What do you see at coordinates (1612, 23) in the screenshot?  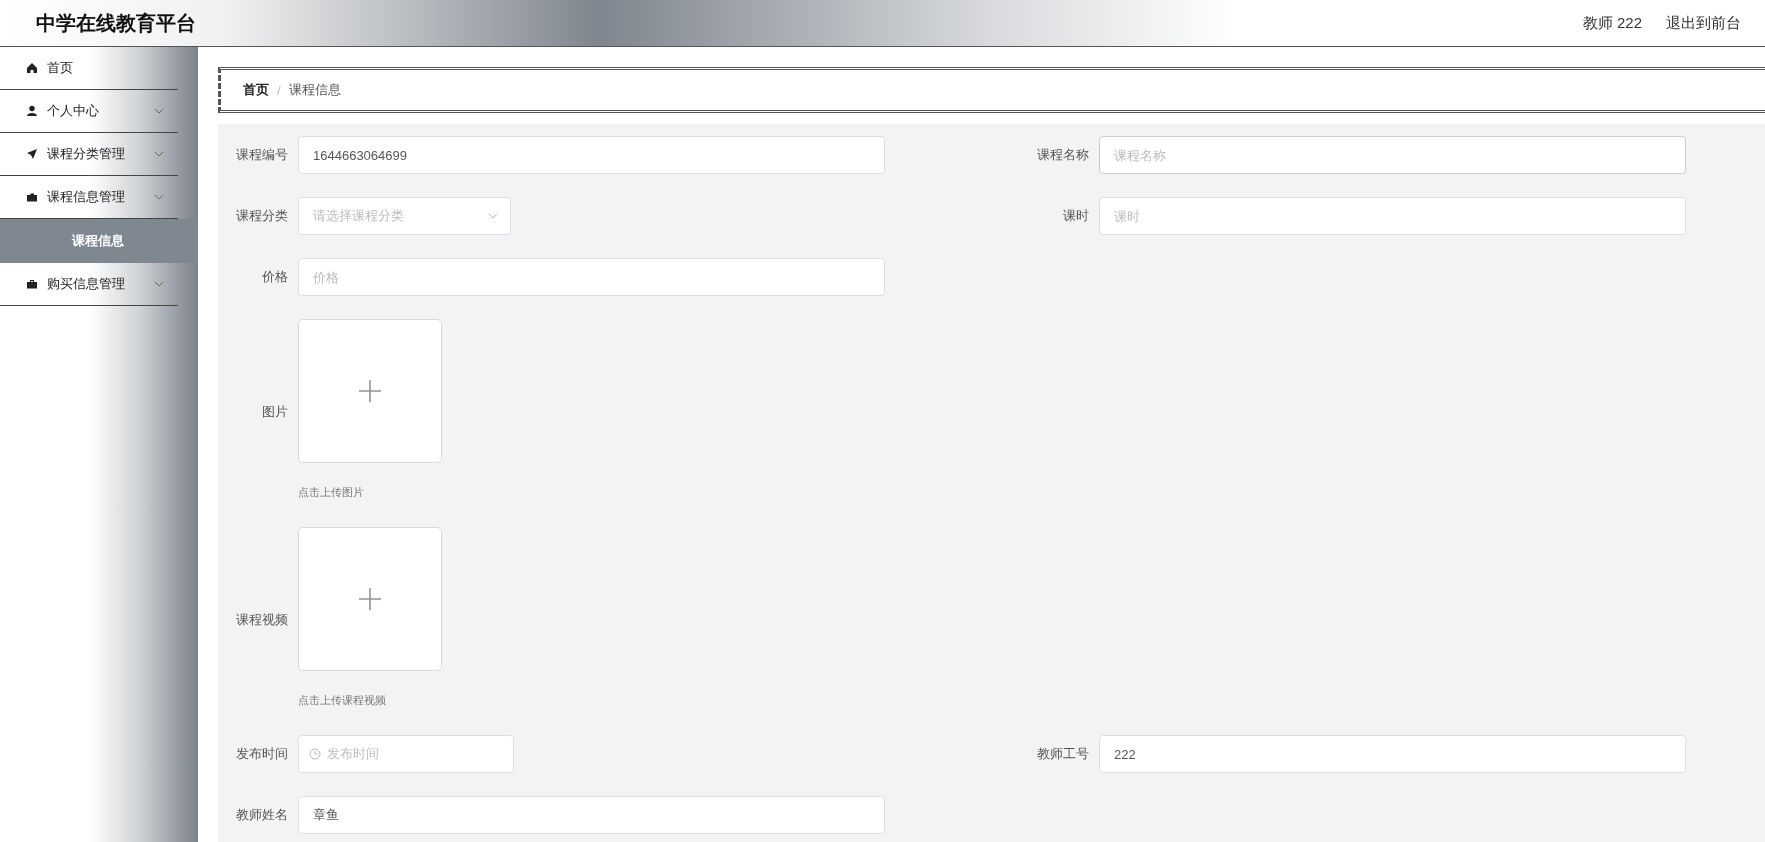 I see `user-label: 教师 222` at bounding box center [1612, 23].